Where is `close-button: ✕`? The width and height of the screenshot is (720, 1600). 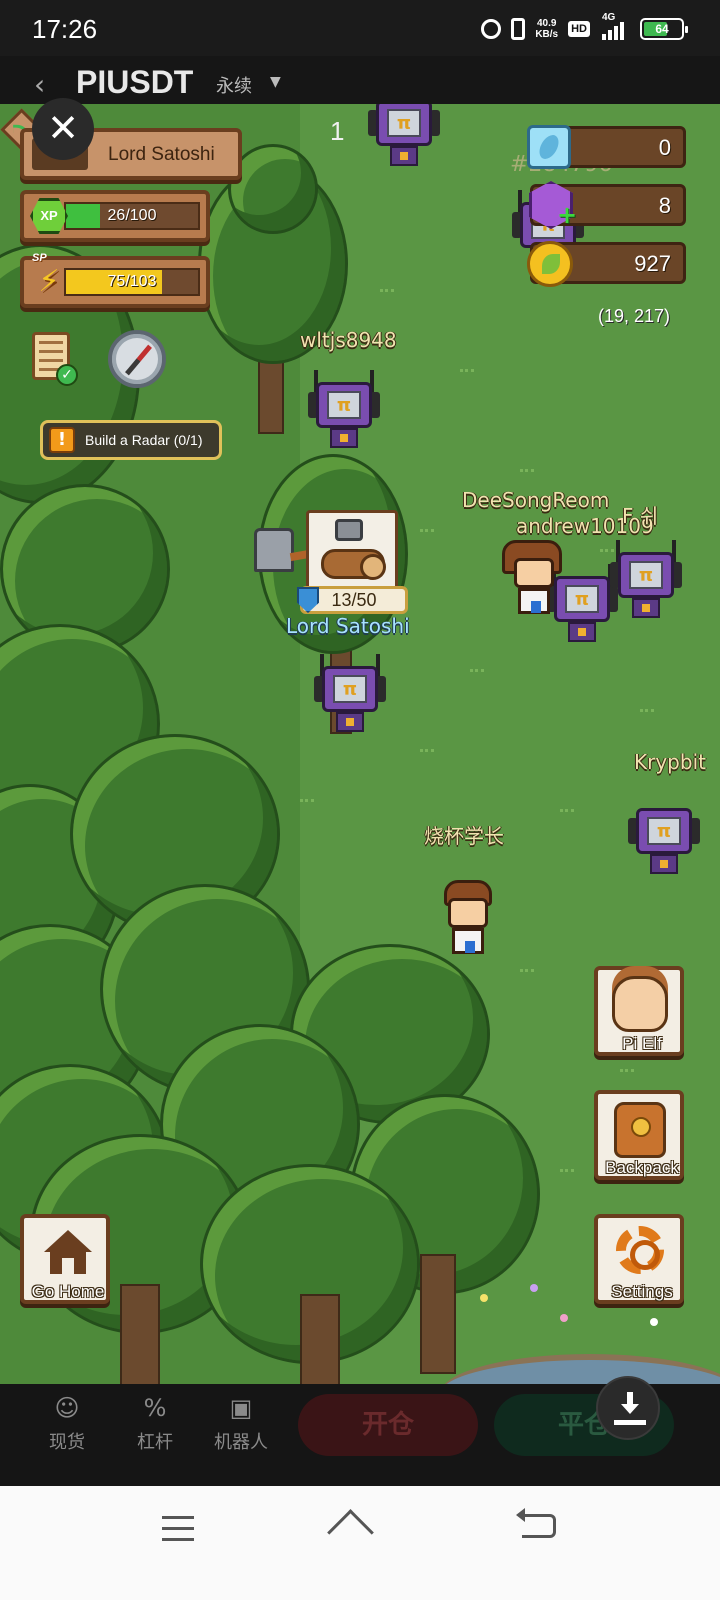 close-button: ✕ is located at coordinates (63, 129).